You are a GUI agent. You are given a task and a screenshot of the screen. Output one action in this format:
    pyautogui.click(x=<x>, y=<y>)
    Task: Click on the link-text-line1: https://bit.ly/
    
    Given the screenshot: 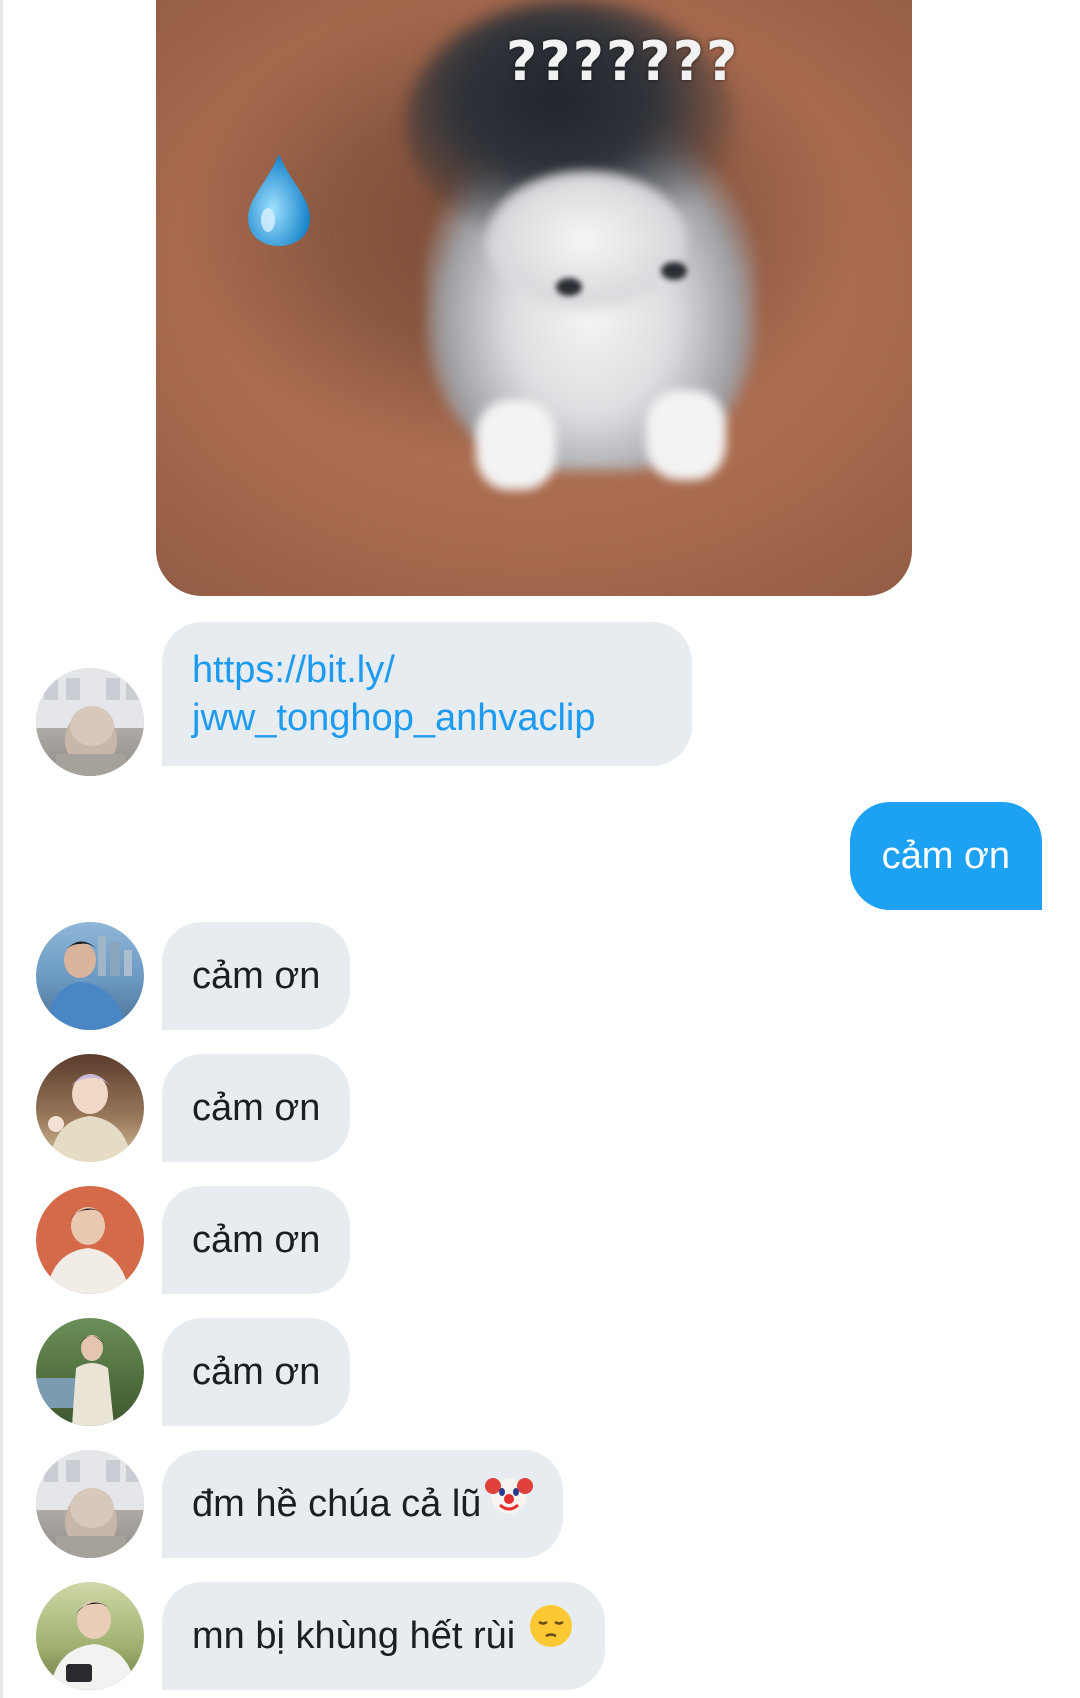 What is the action you would take?
    pyautogui.click(x=427, y=670)
    